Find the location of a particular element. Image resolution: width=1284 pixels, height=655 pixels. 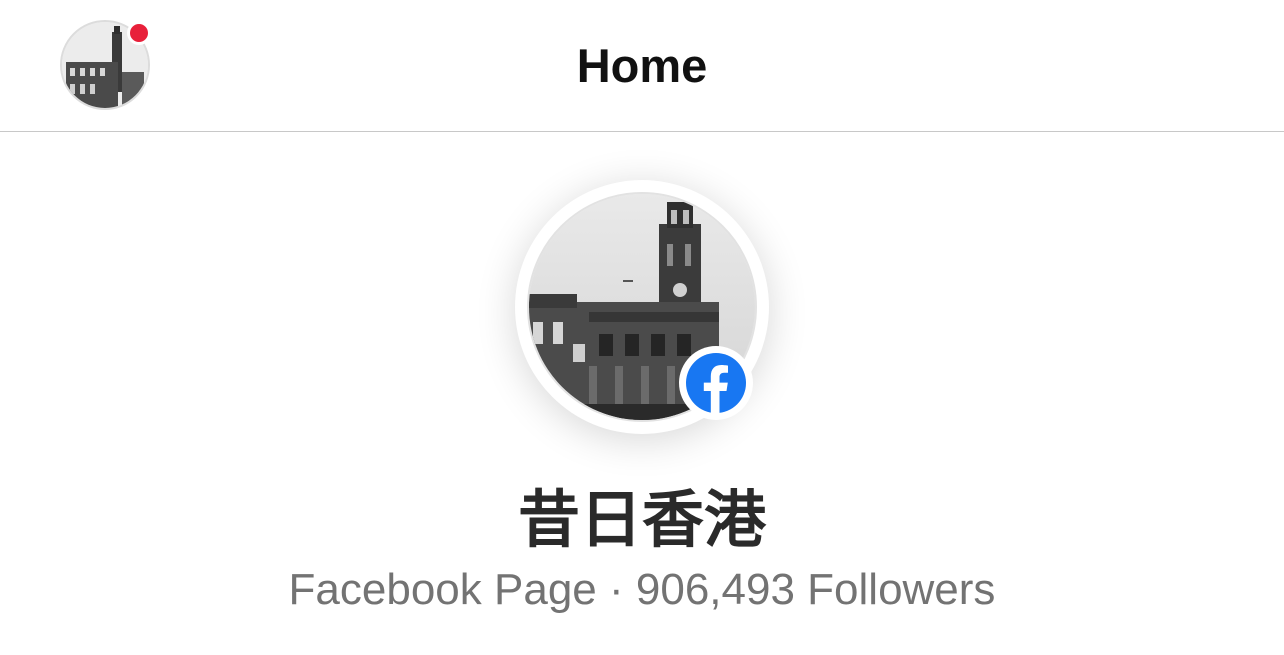

page-type-label: Facebook Page is located at coordinates (442, 589).